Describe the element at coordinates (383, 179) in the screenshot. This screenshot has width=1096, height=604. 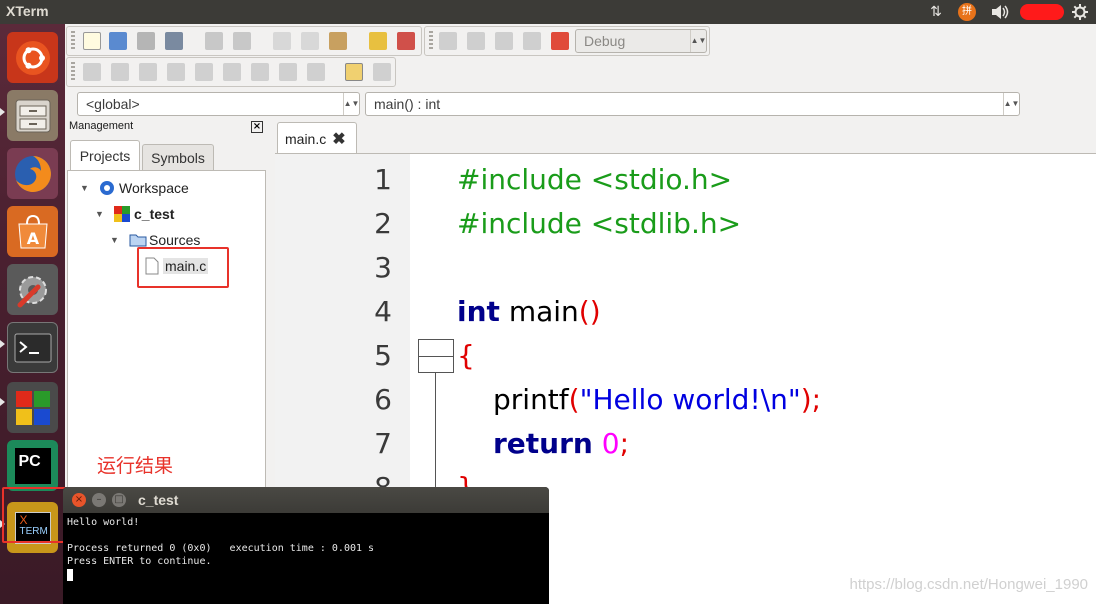
I see `line-number: 1` at that location.